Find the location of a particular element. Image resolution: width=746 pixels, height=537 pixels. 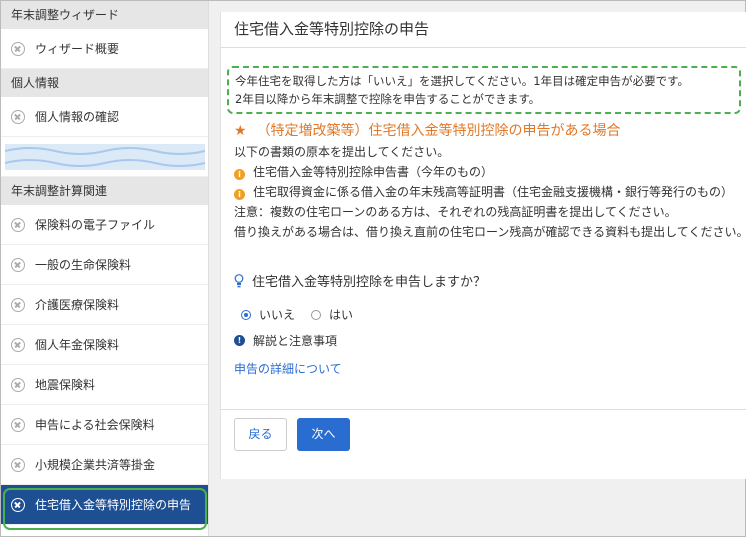

sidebar-item-wizard-overview: ウィザード概要 is located at coordinates (104, 49).